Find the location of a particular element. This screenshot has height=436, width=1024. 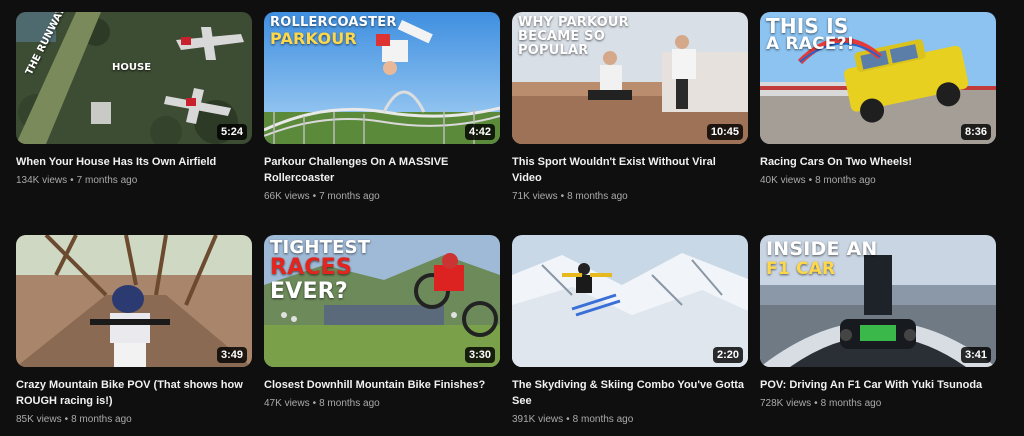

video-meta: 391K views • 8 months ago is located at coordinates (630, 420).